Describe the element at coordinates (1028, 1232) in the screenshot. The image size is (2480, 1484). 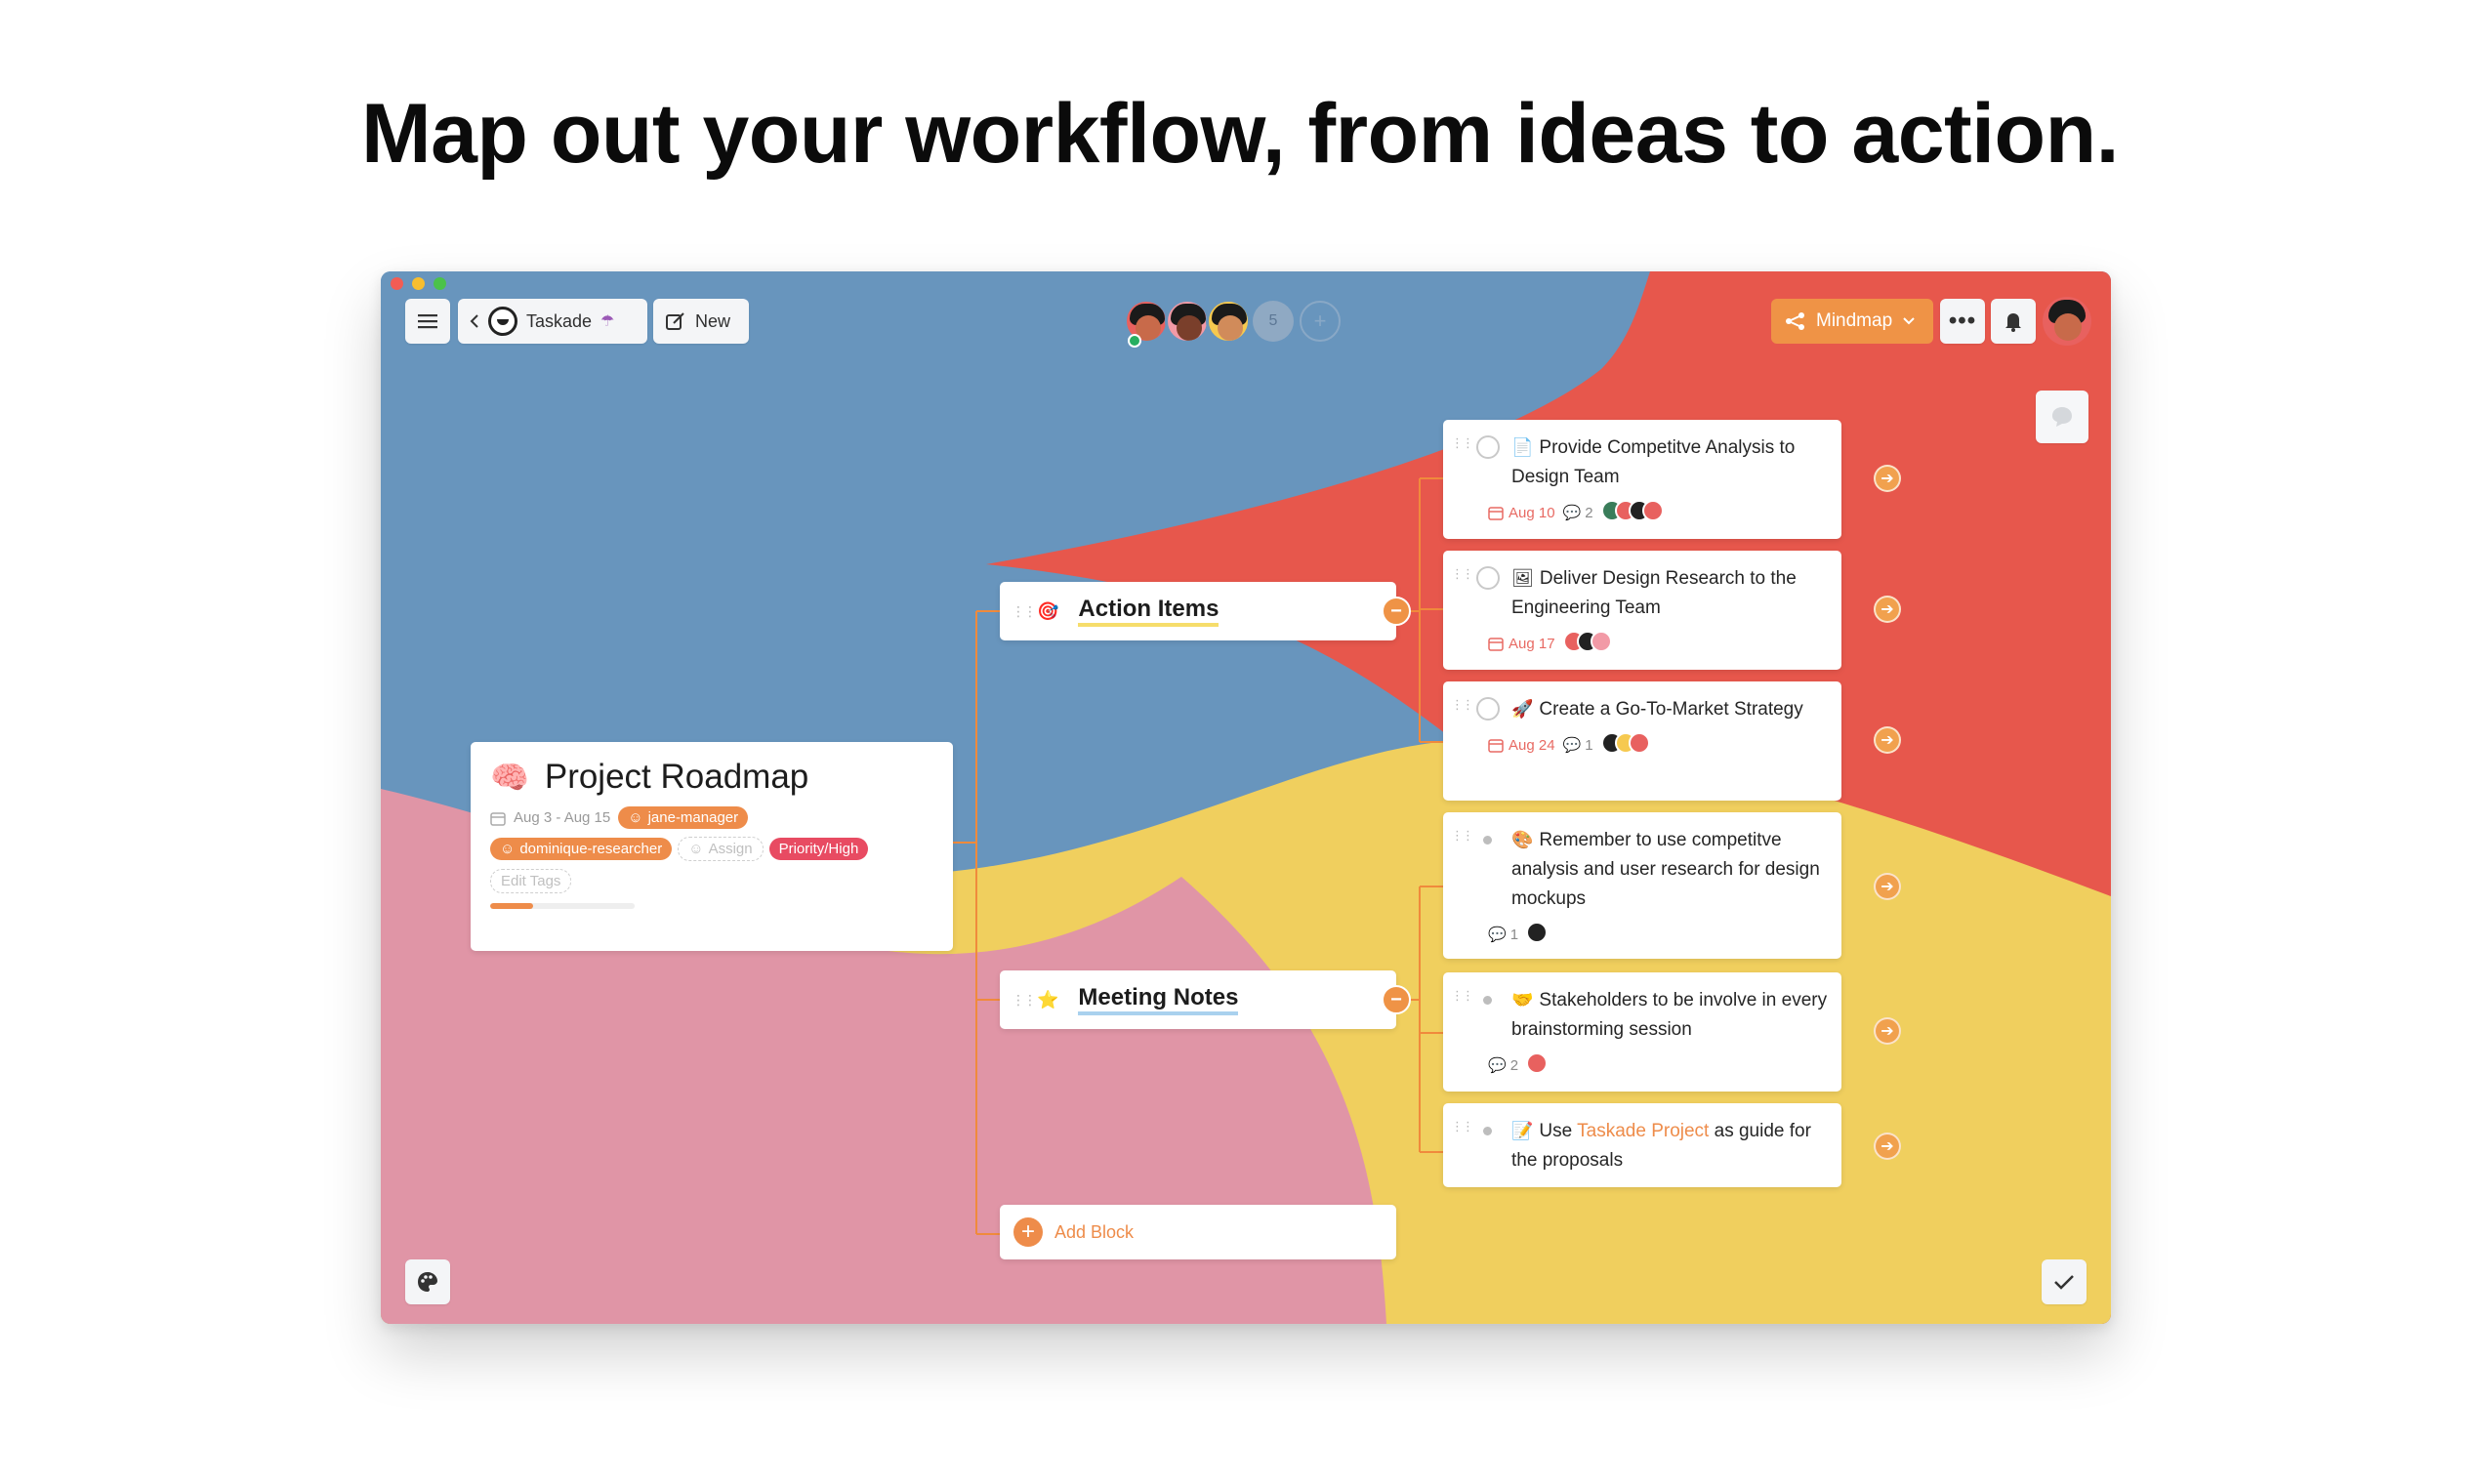
I see `plus-icon: +` at that location.